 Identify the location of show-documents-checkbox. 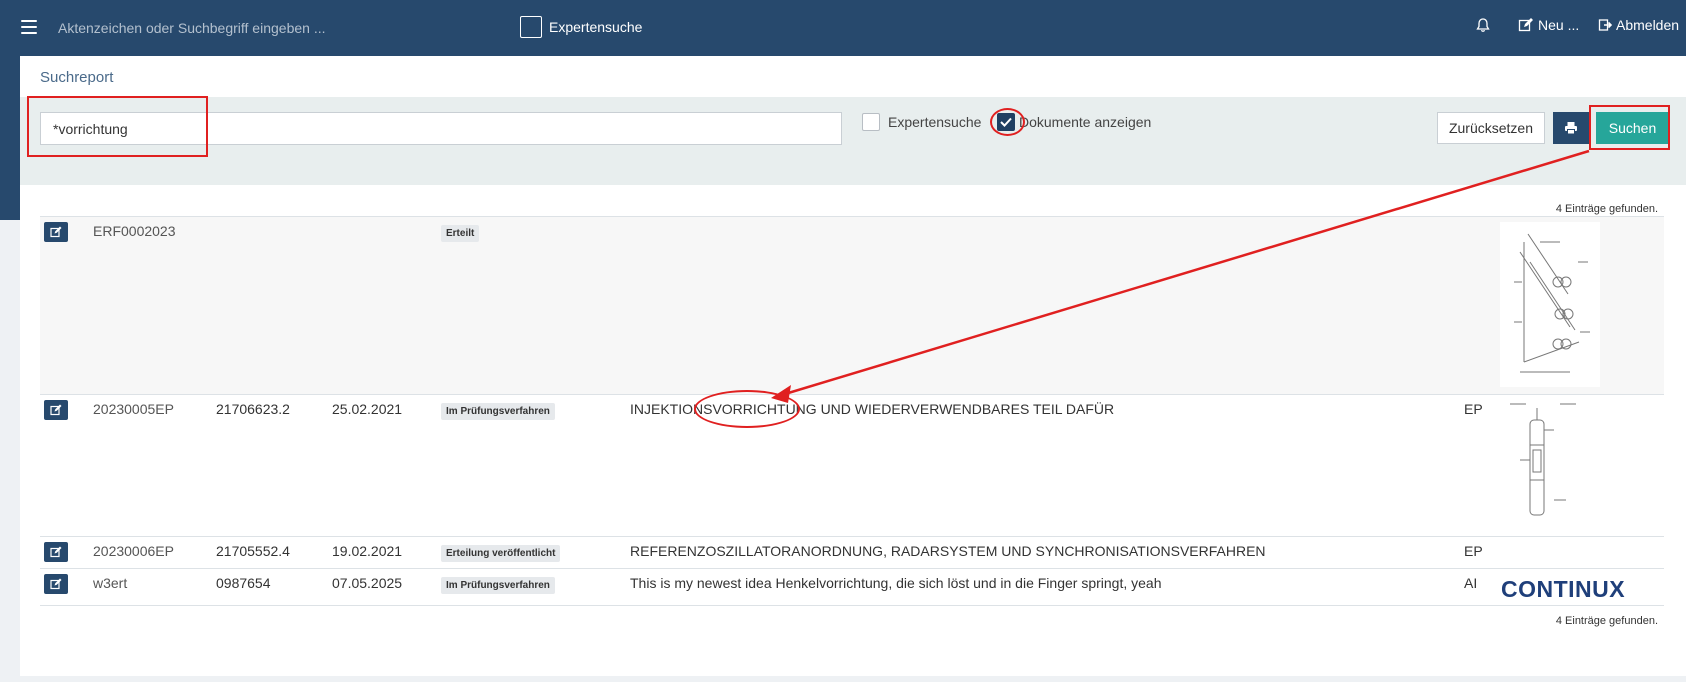
(1006, 122).